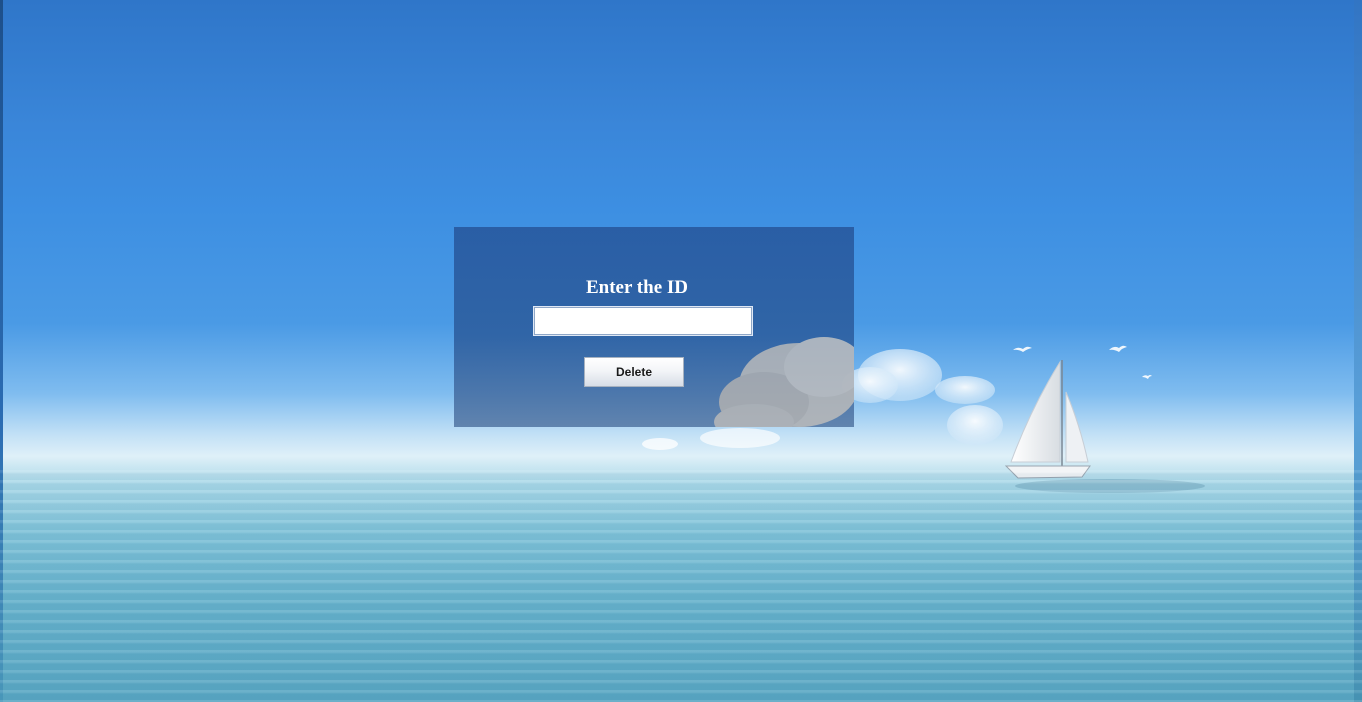 The width and height of the screenshot is (1362, 702). Describe the element at coordinates (634, 372) in the screenshot. I see `delete-button: Delete` at that location.